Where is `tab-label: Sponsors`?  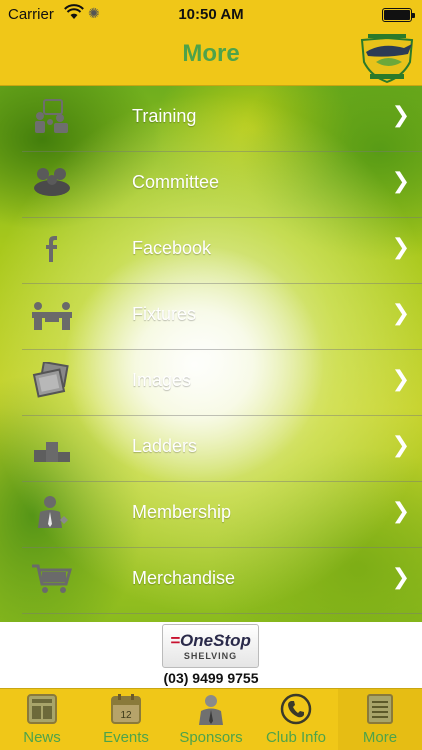 tab-label: Sponsors is located at coordinates (211, 737).